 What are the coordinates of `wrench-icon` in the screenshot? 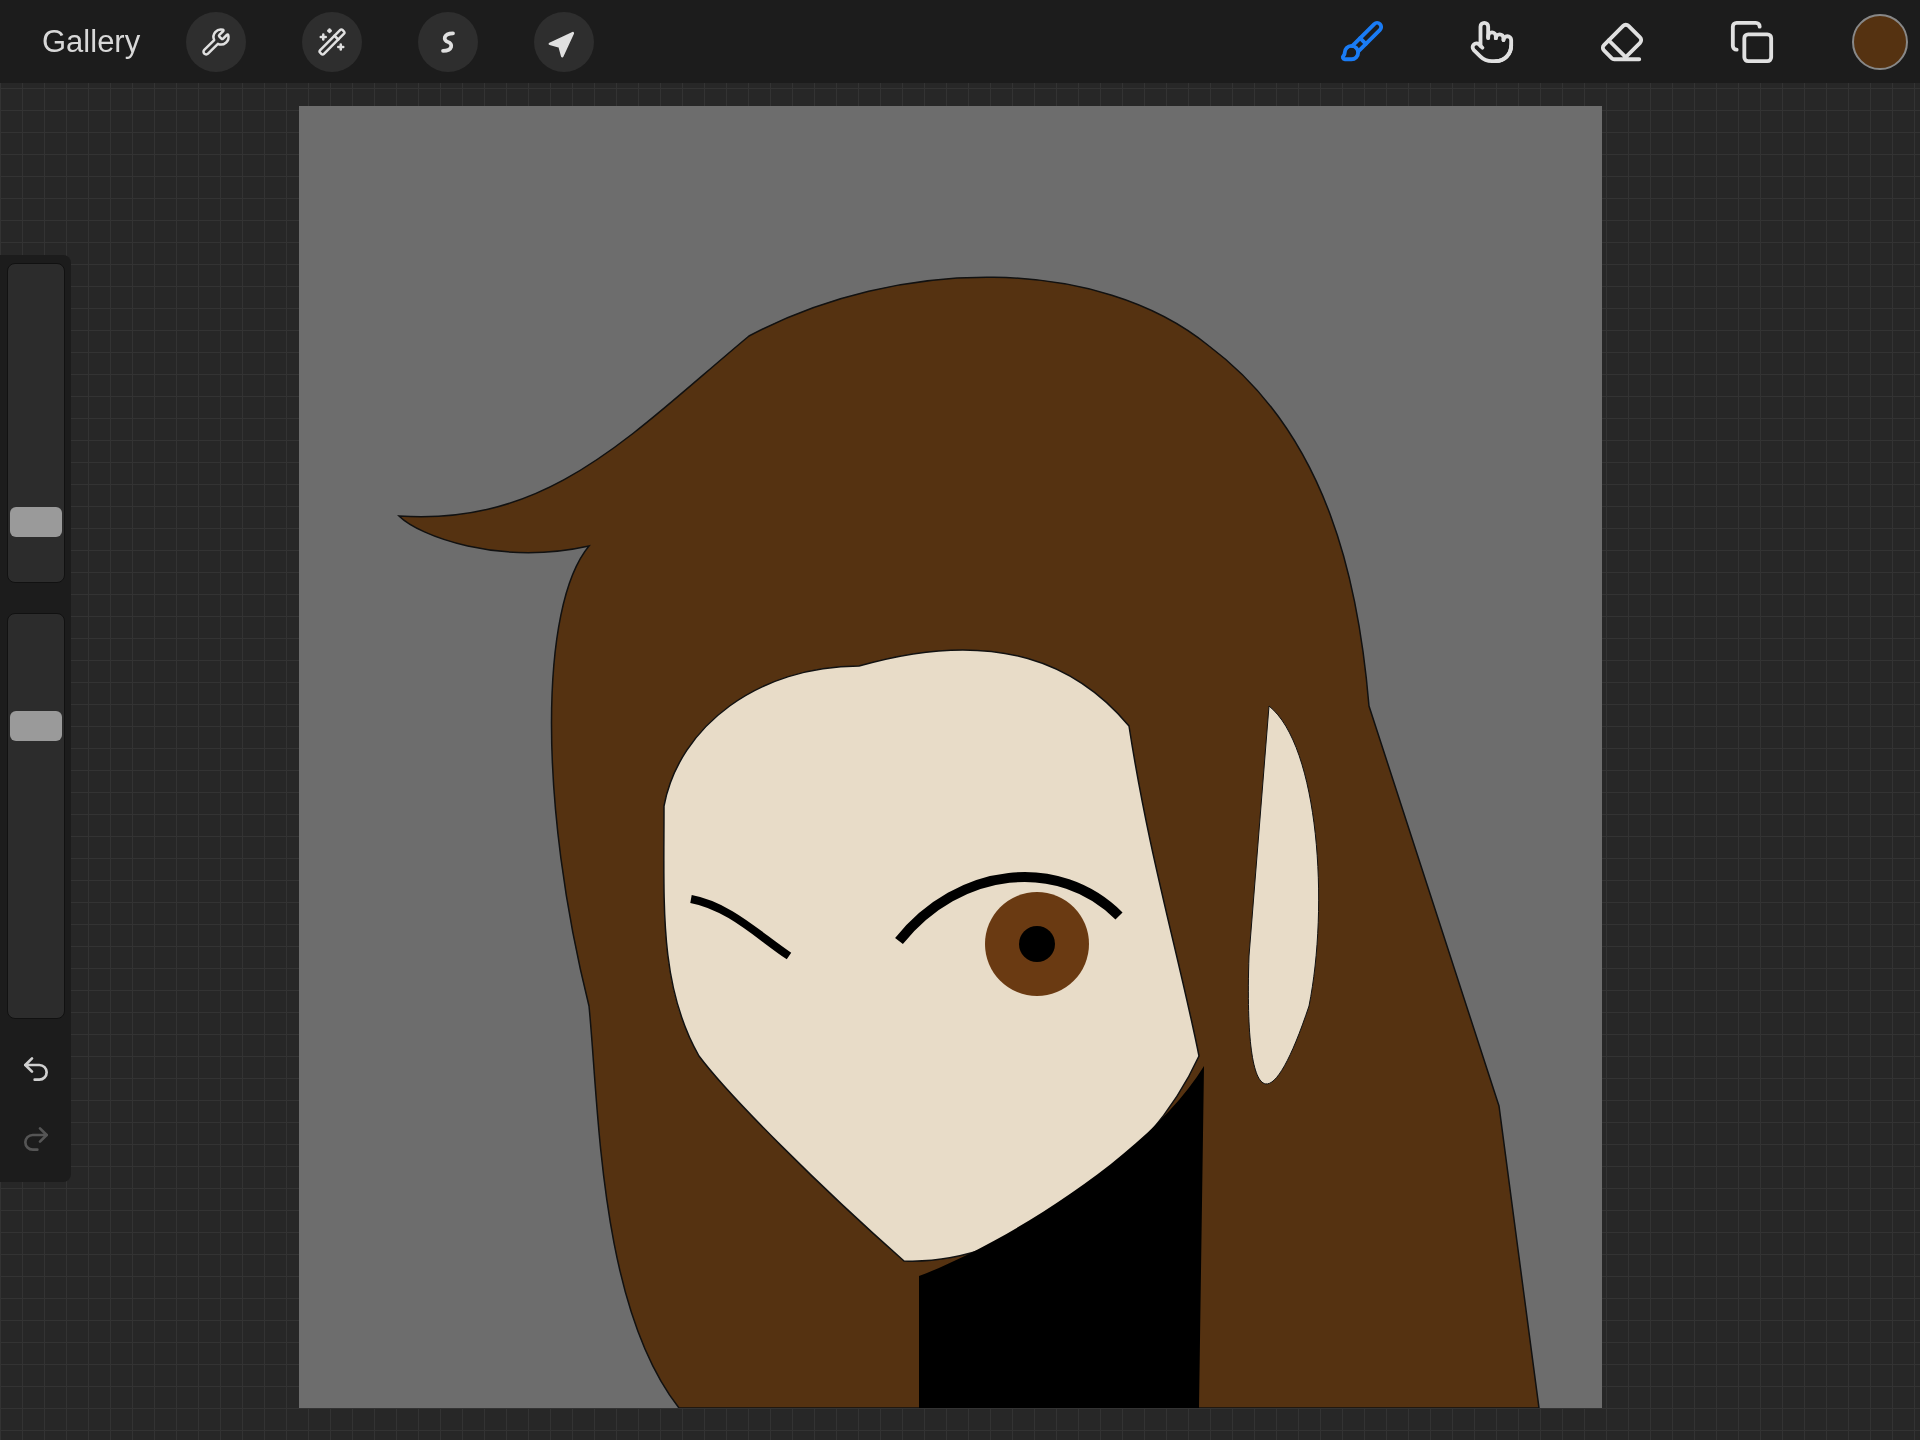 It's located at (216, 41).